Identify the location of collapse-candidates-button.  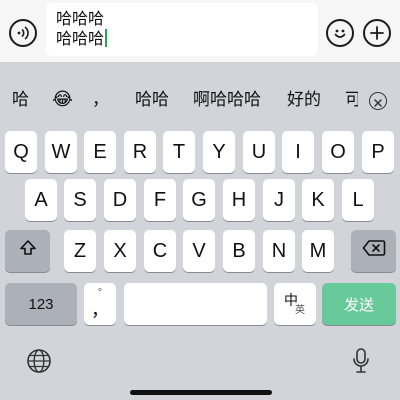
(378, 101).